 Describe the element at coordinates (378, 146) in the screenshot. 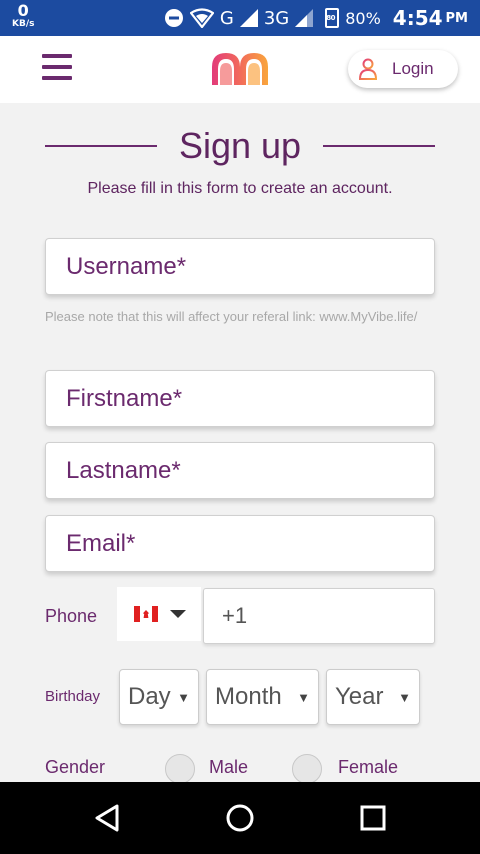

I see `title-divider-right` at that location.